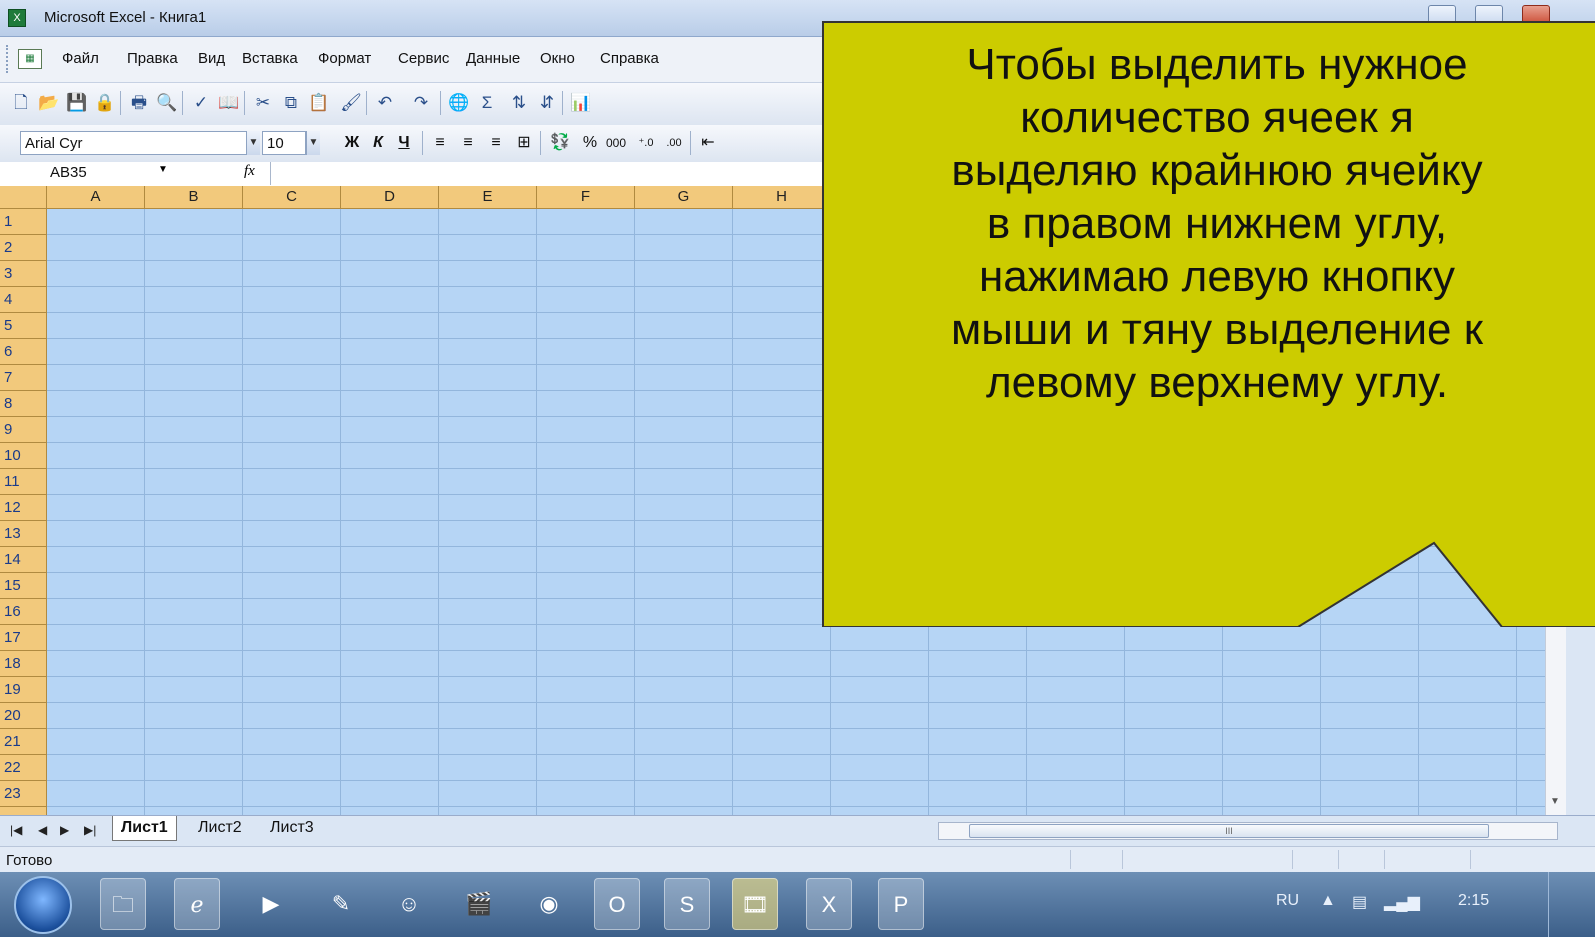 The height and width of the screenshot is (937, 1595). Describe the element at coordinates (581, 103) in the screenshot. I see `chart-wizard-icon: 📊` at that location.